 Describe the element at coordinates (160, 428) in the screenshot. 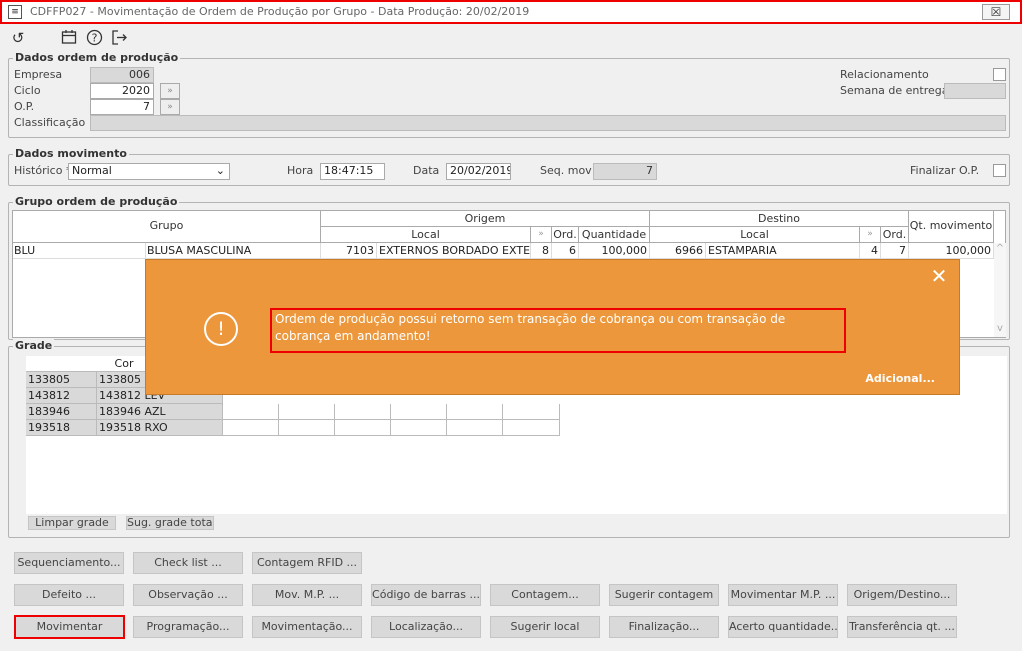

I see `grade-cor-desc: 193518 RXO` at that location.